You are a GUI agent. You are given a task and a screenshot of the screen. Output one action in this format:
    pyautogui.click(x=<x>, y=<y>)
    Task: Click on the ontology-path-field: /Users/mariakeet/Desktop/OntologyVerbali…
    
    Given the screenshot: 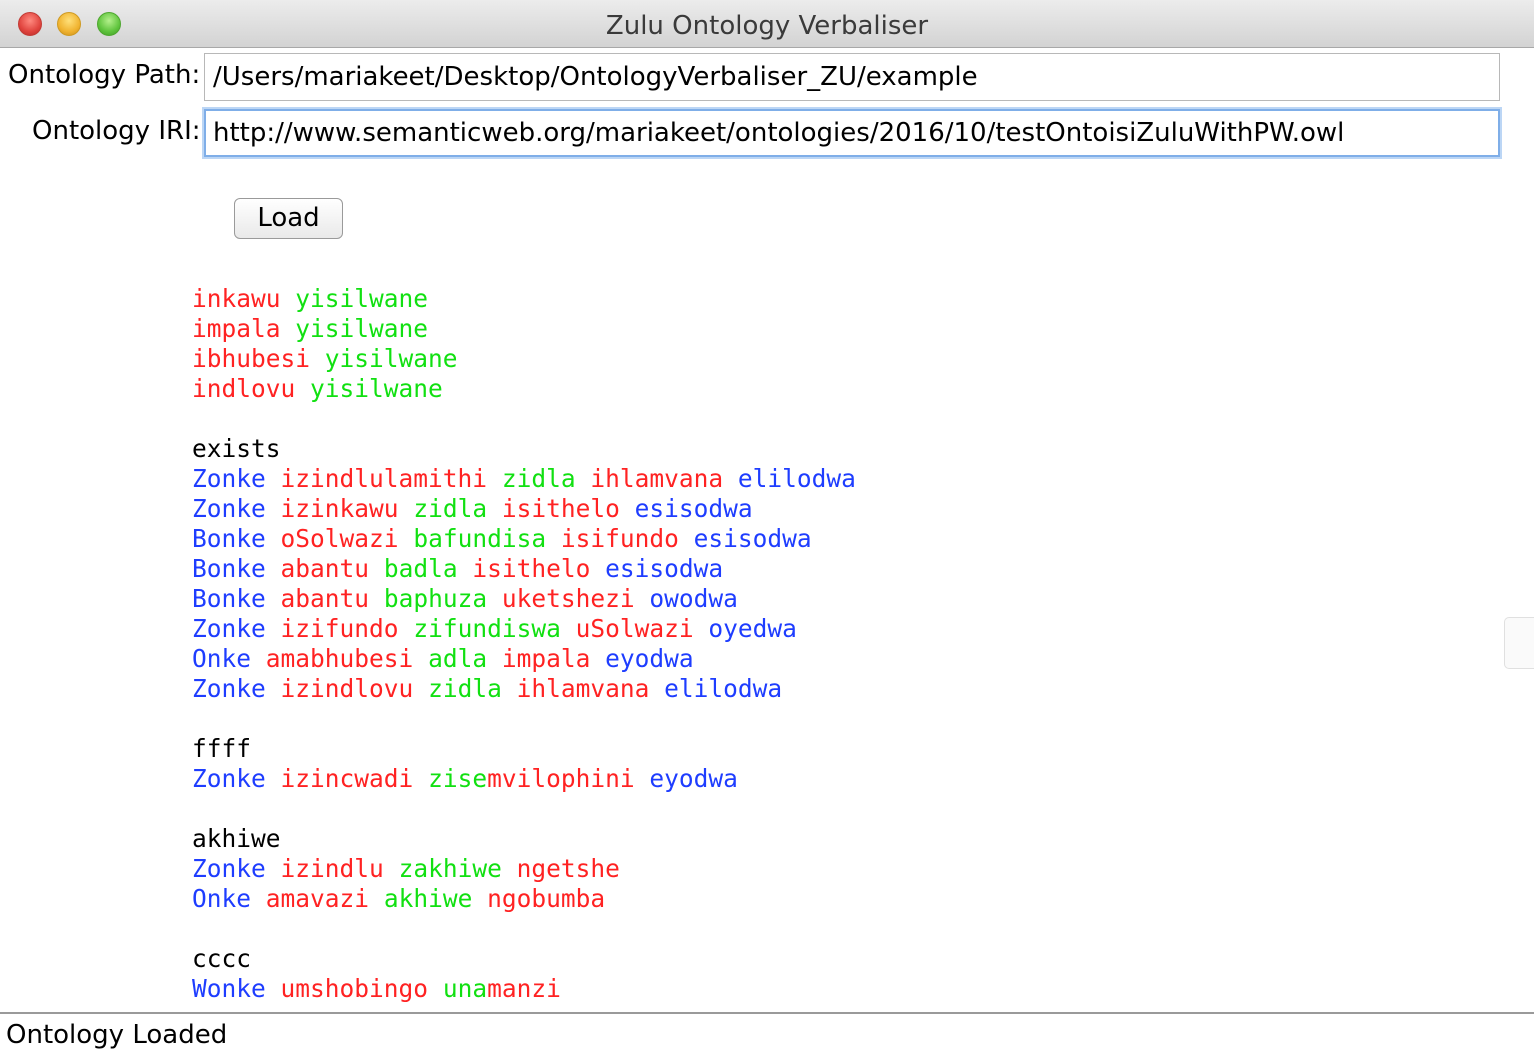 What is the action you would take?
    pyautogui.click(x=852, y=77)
    